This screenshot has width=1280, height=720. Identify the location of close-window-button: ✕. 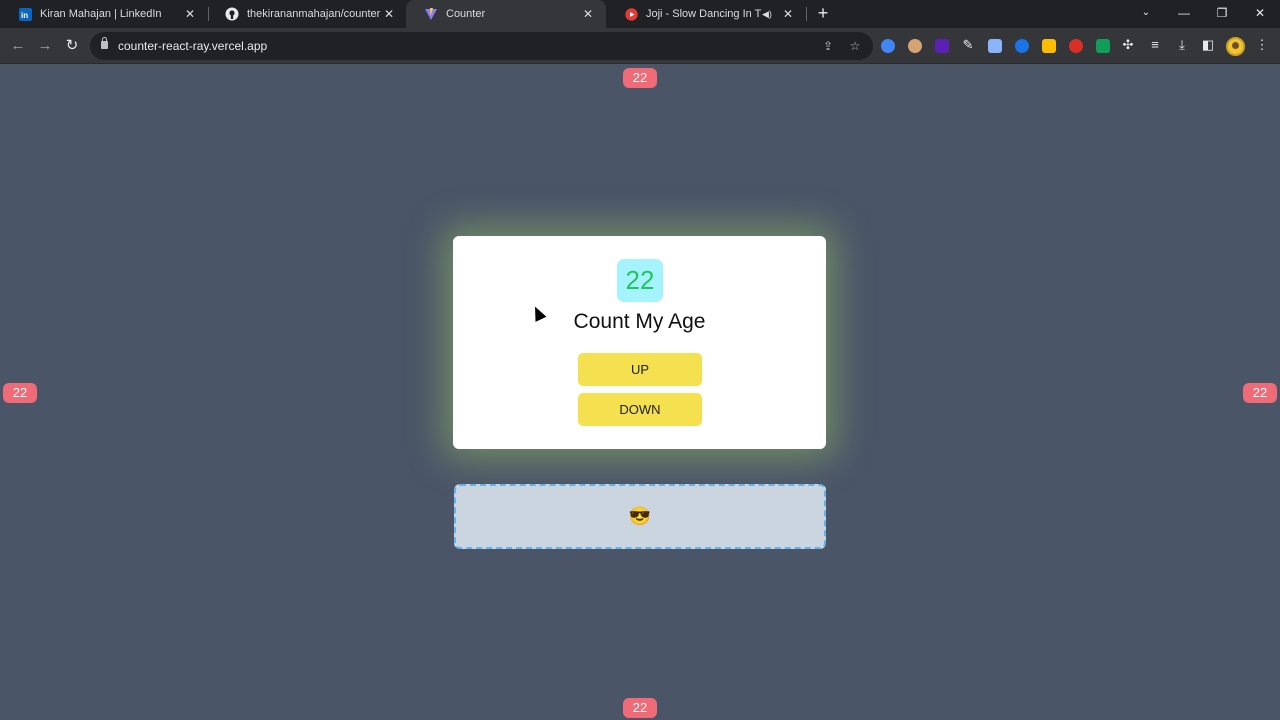
(1260, 13).